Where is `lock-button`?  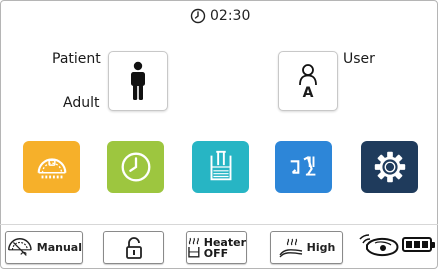 lock-button is located at coordinates (133, 247).